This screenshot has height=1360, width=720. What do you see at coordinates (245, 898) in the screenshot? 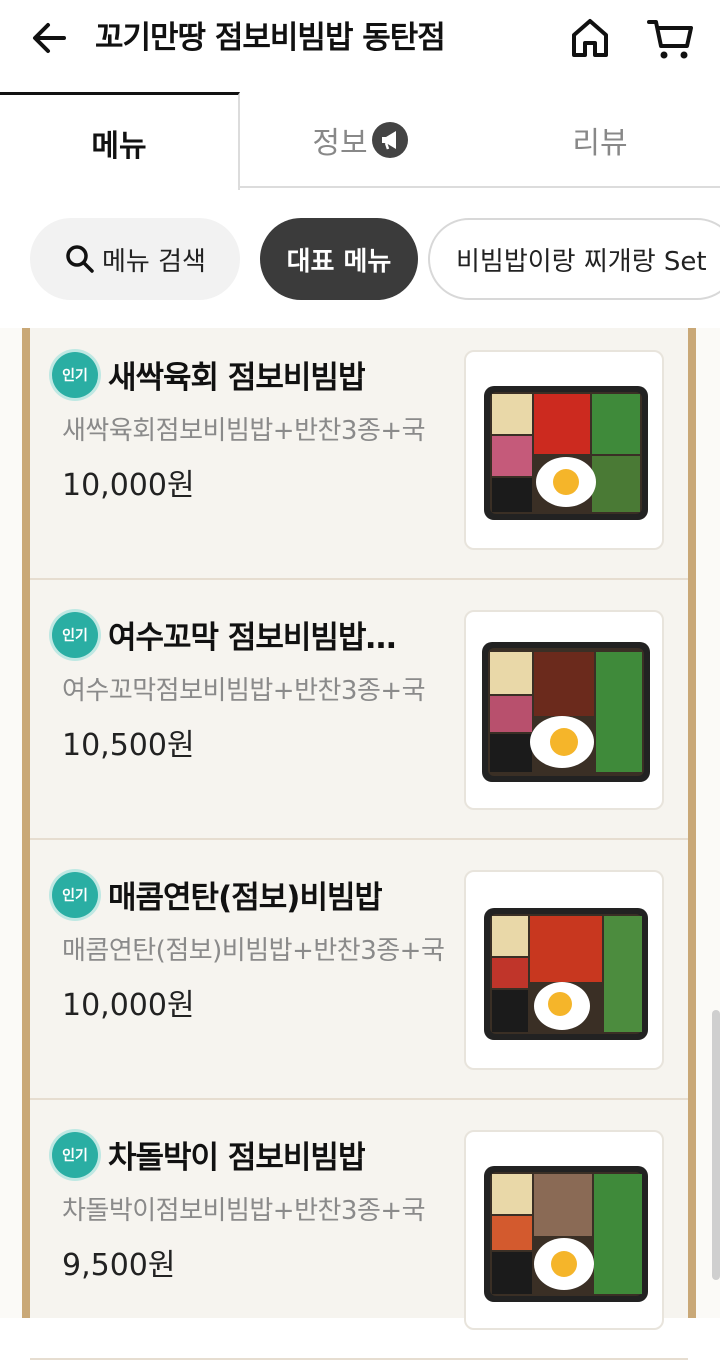
I see `menu-item-name: 매콤연탄(점보)비빔밥` at bounding box center [245, 898].